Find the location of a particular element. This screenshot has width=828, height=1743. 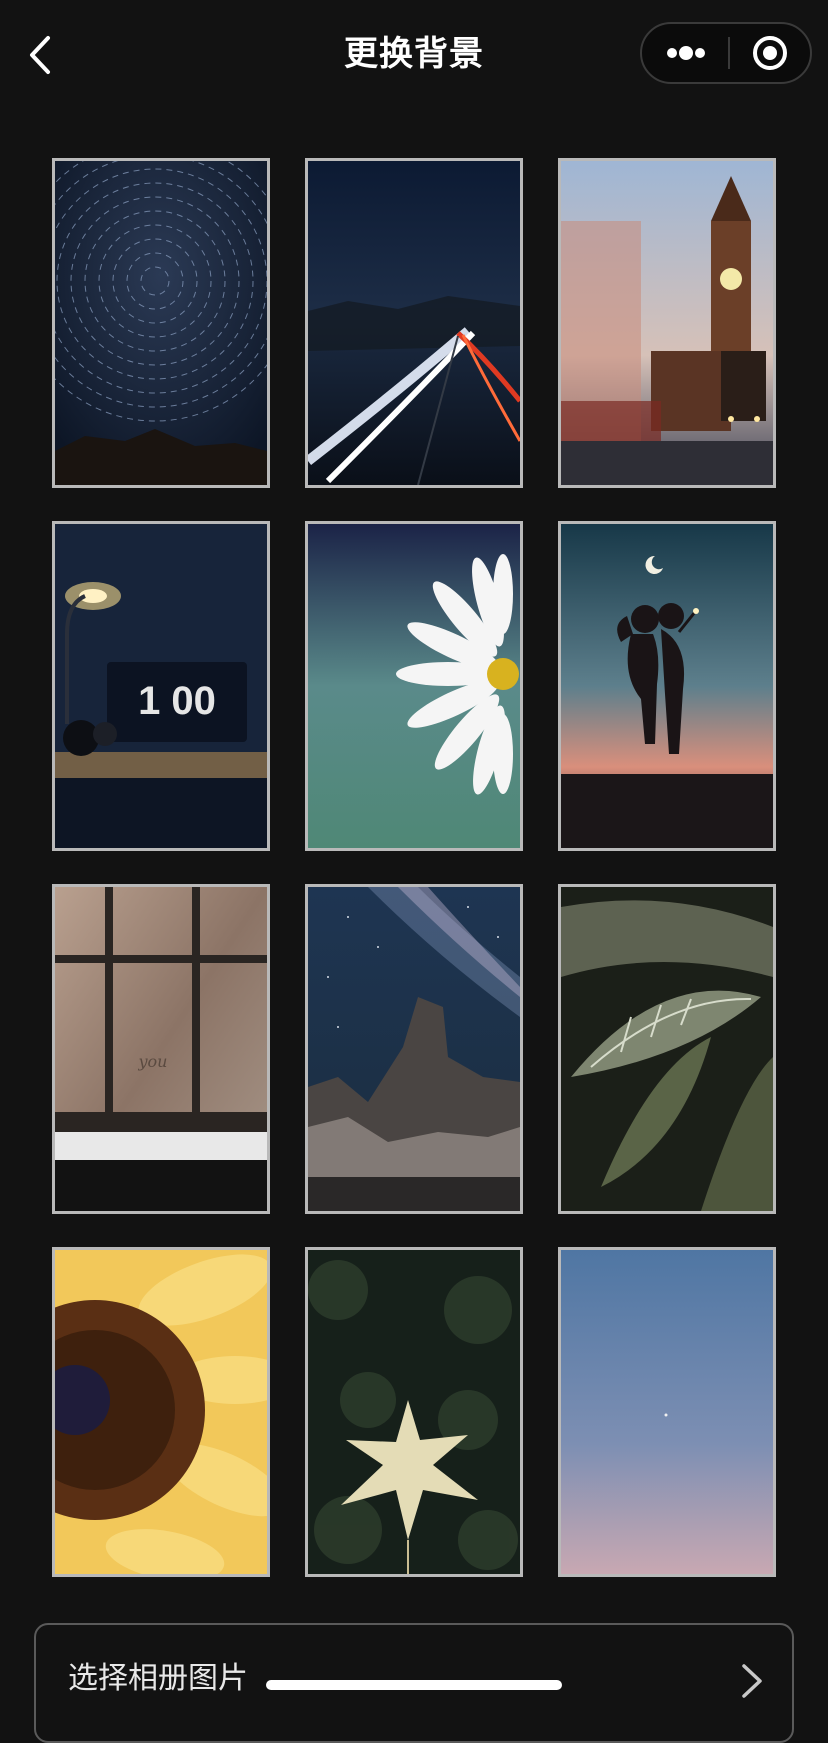

highway-image is located at coordinates (414, 323).